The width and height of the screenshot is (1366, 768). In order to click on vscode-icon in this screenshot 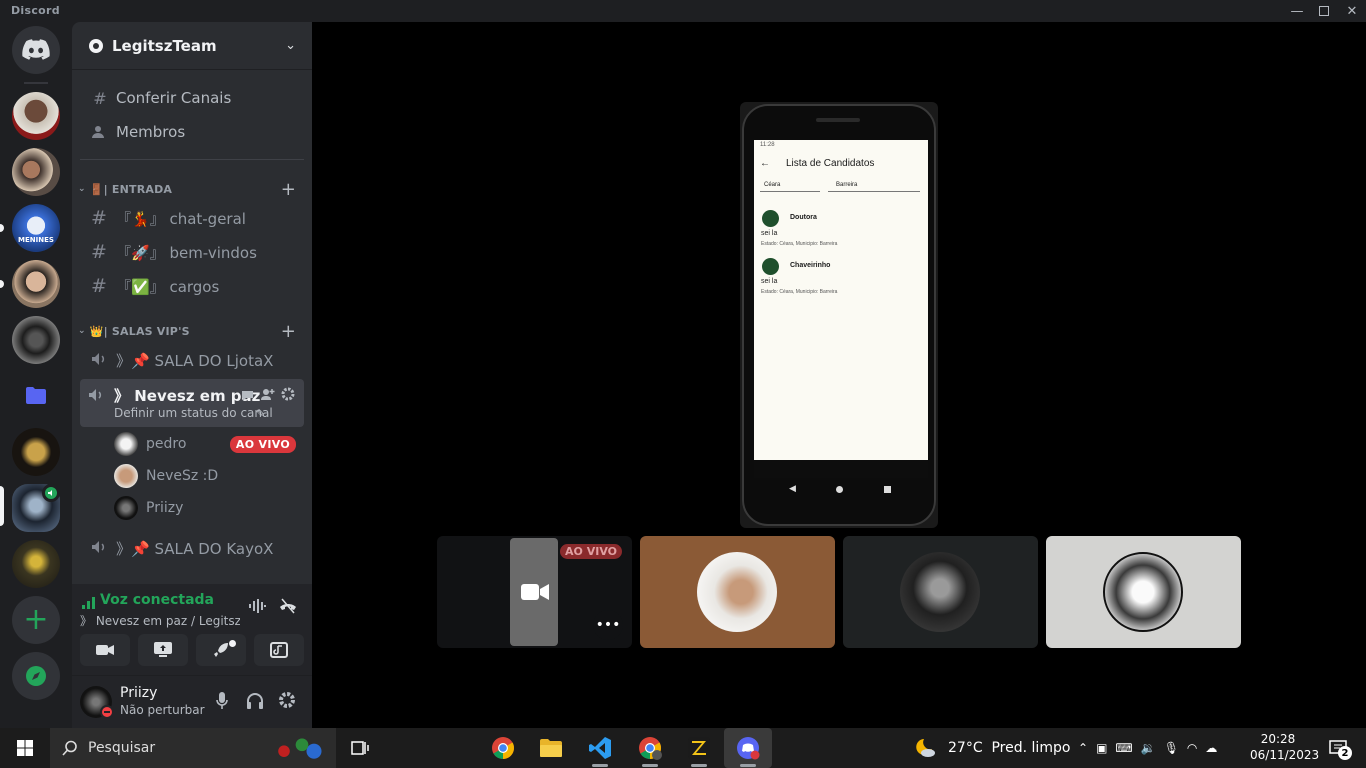, I will do `click(600, 748)`.